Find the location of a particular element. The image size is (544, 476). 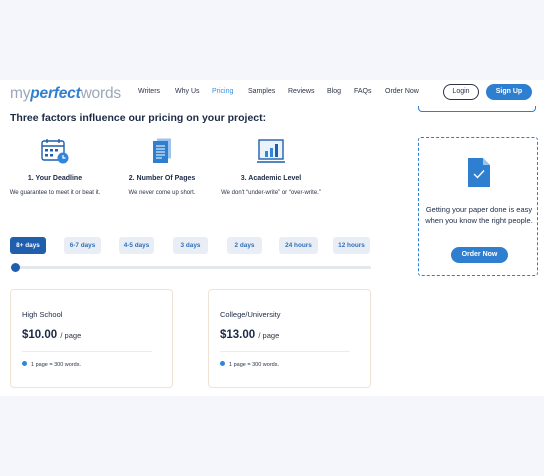

deadline-tab-6-7-days: 6-7 days is located at coordinates (82, 245).